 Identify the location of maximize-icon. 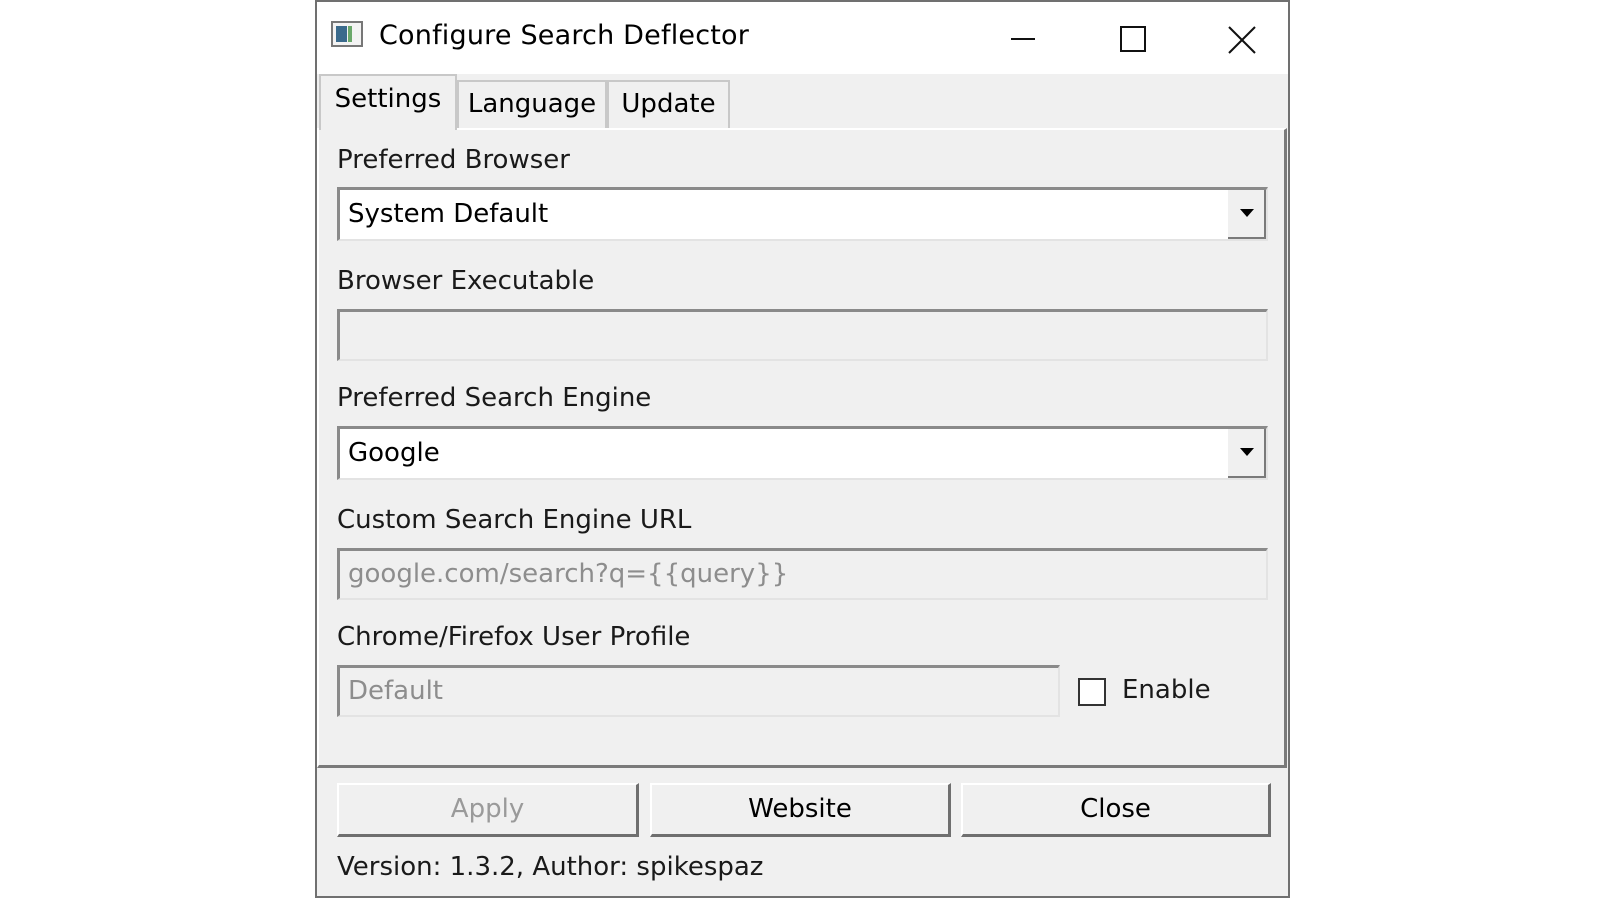
(1133, 39).